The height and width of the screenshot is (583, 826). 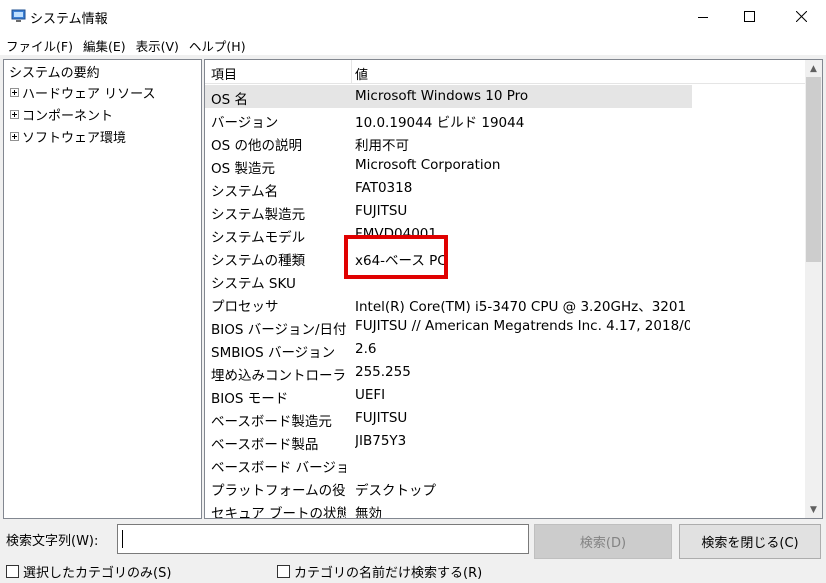 I want to click on row-value: 255.255, so click(x=383, y=372).